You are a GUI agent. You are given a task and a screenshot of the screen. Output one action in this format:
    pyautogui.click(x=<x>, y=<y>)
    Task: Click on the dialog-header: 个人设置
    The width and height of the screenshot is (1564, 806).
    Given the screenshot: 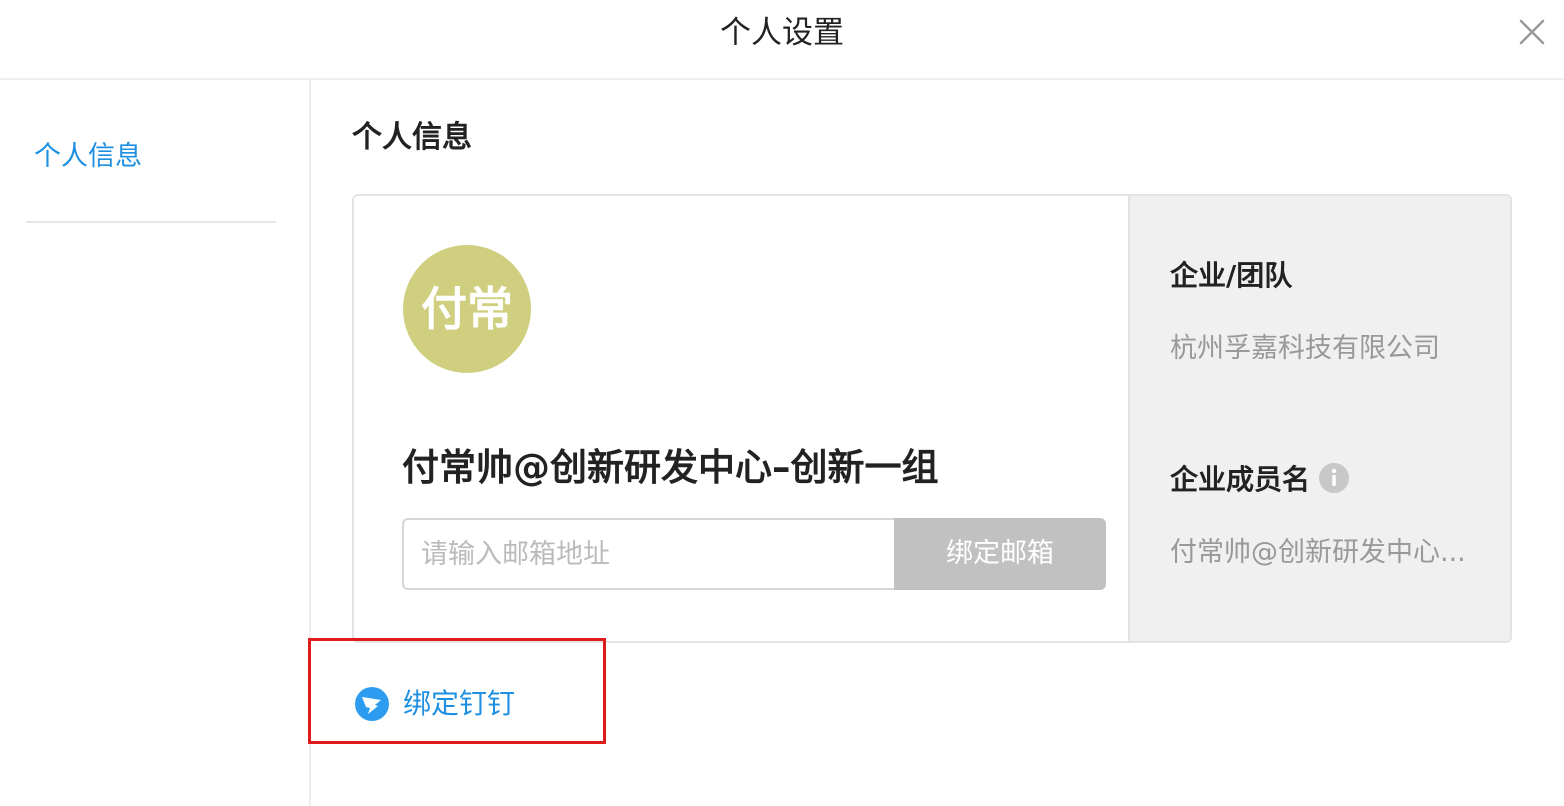 What is the action you would take?
    pyautogui.click(x=782, y=40)
    